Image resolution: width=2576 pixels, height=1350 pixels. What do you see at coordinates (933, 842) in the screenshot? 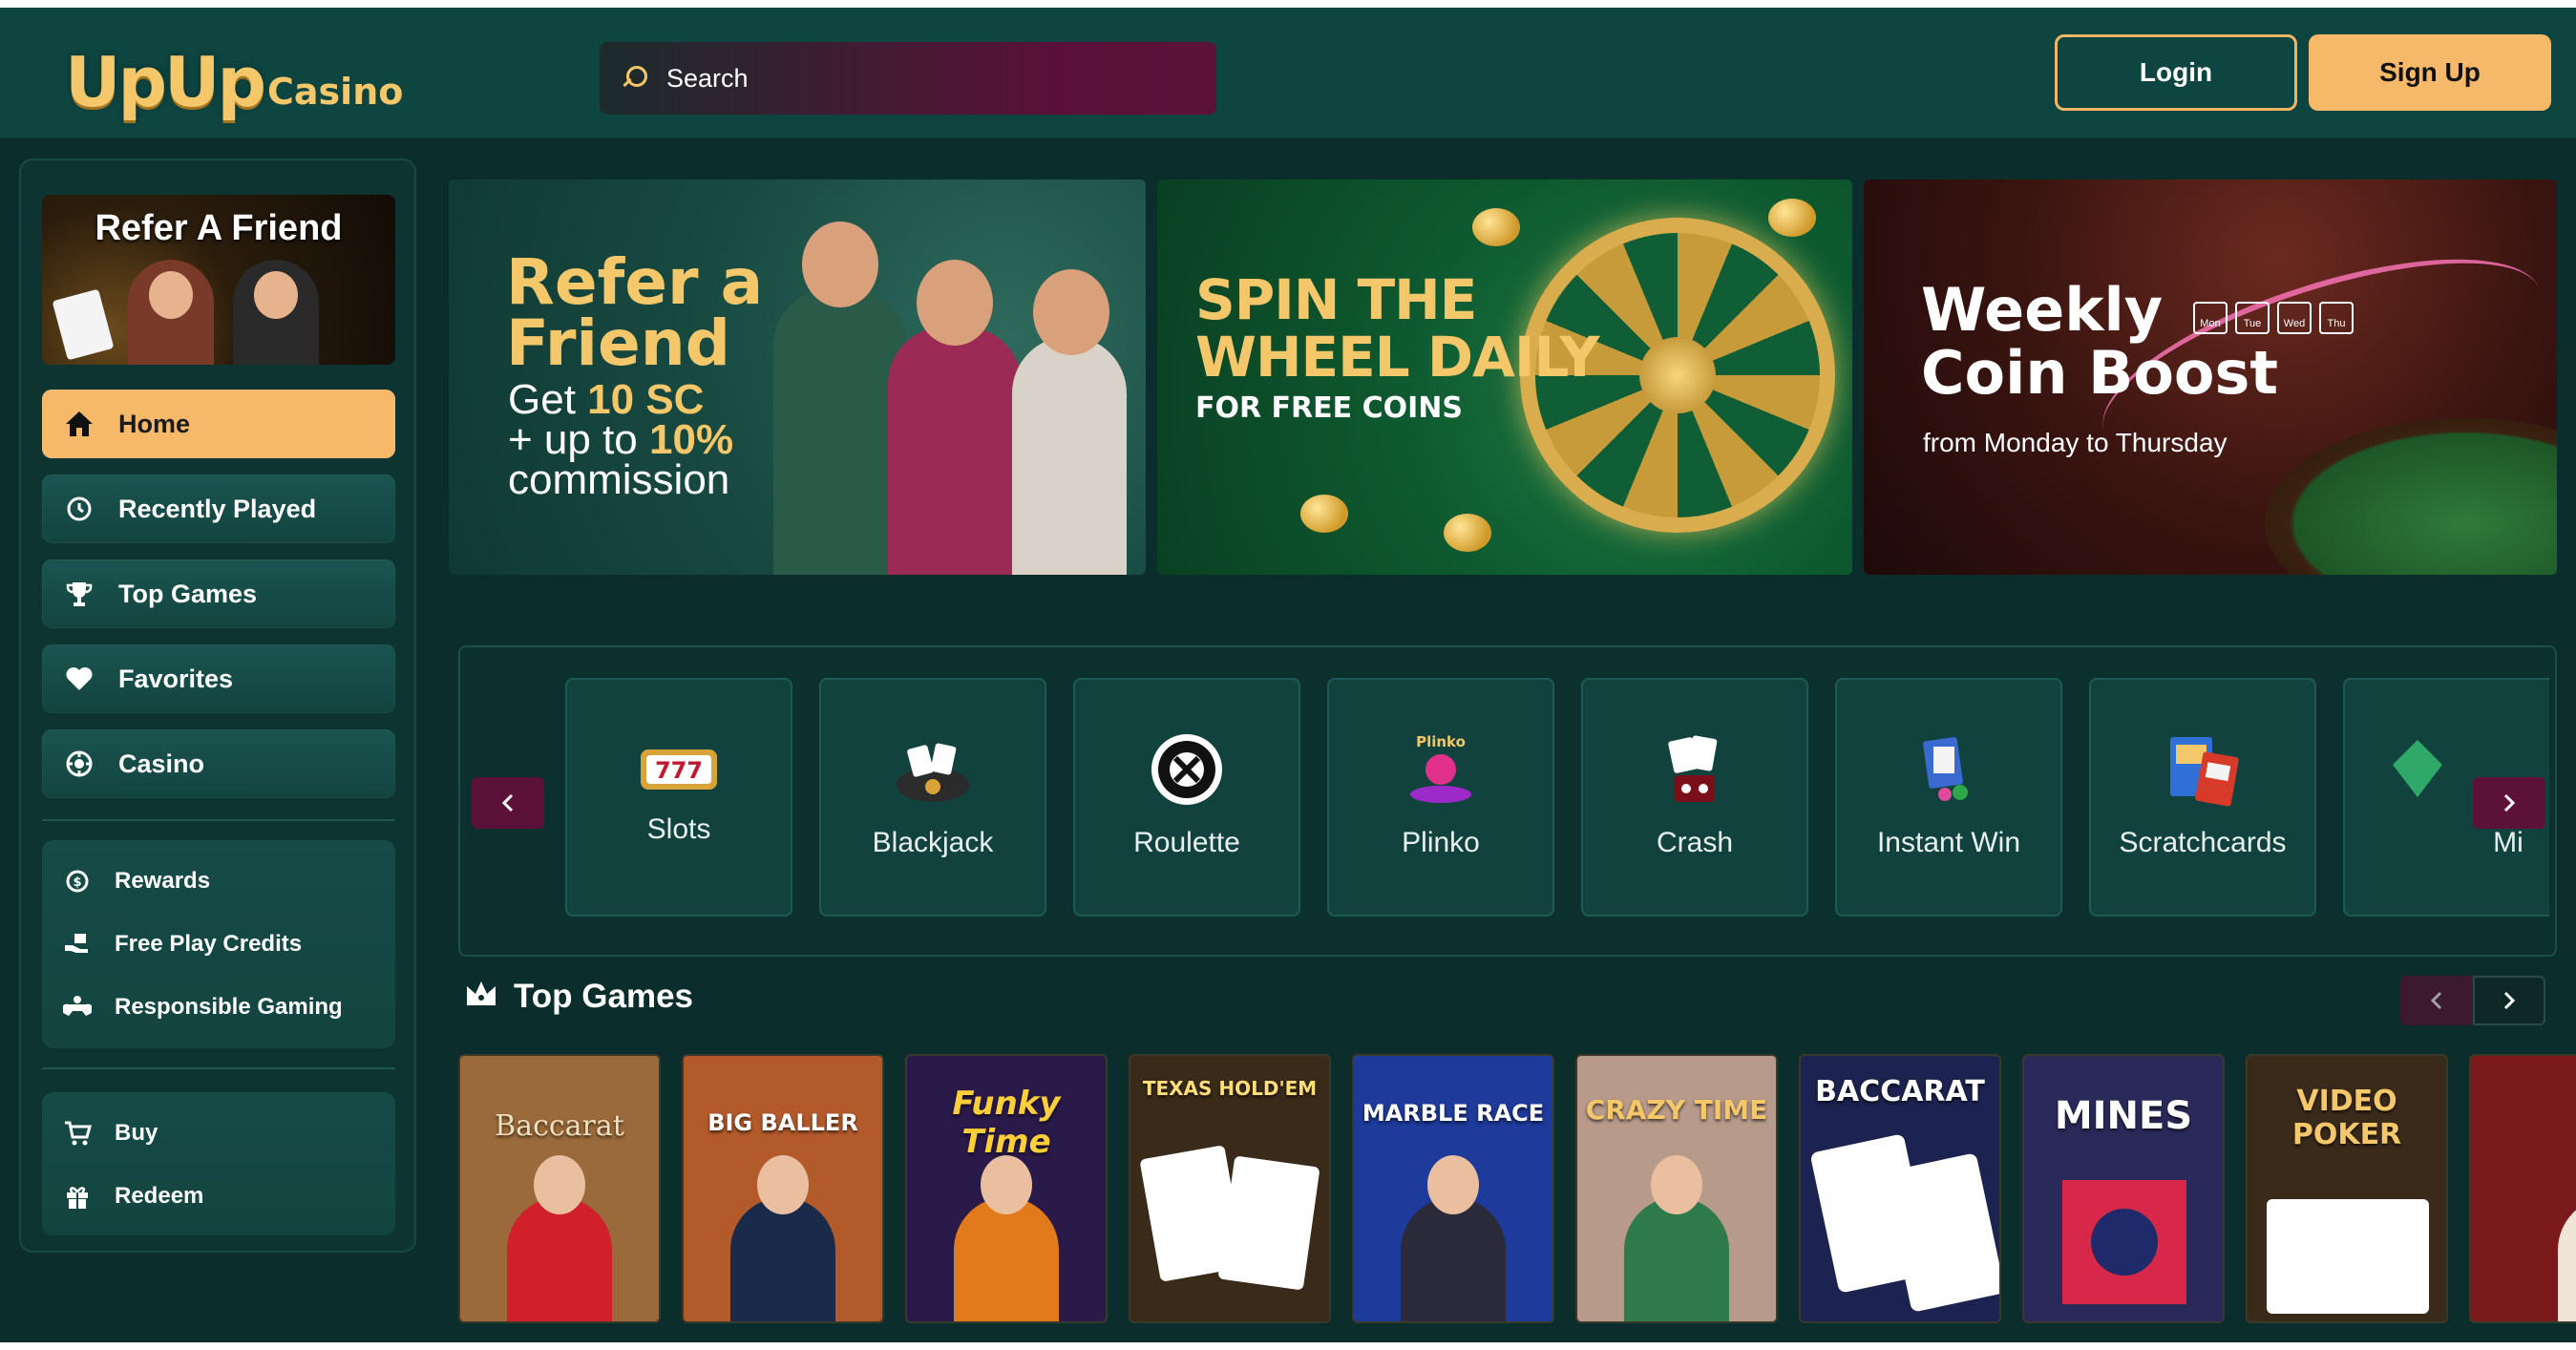
I see `category-label: Blackjack` at bounding box center [933, 842].